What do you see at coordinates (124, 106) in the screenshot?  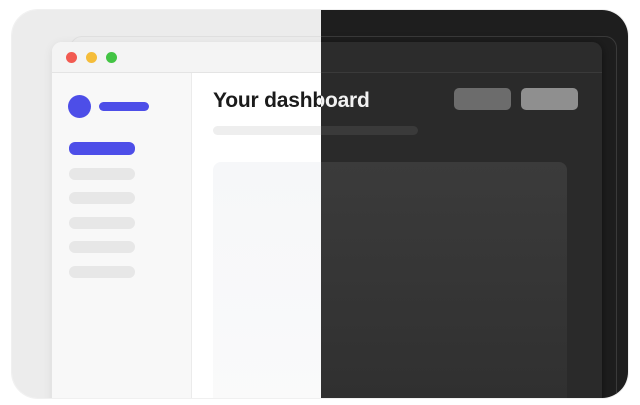 I see `brand-name-placeholder` at bounding box center [124, 106].